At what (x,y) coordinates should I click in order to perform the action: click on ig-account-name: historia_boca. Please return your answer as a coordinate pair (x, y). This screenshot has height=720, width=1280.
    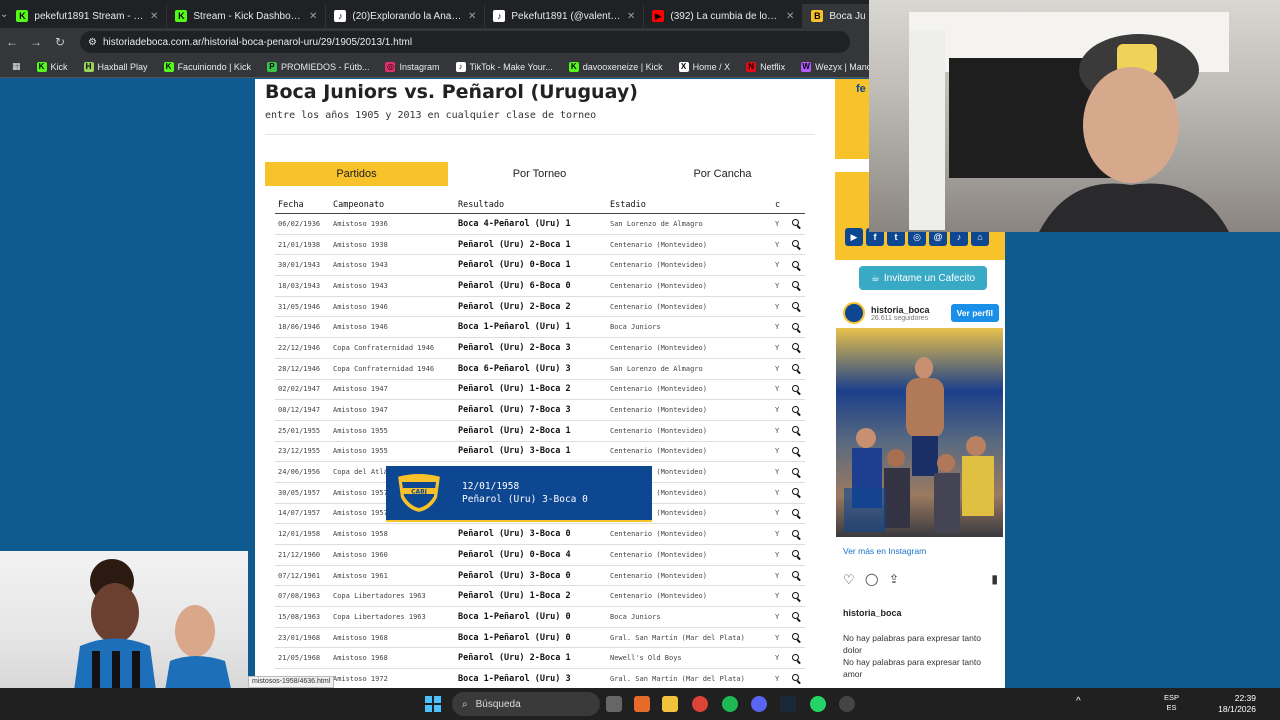
    Looking at the image, I should click on (900, 310).